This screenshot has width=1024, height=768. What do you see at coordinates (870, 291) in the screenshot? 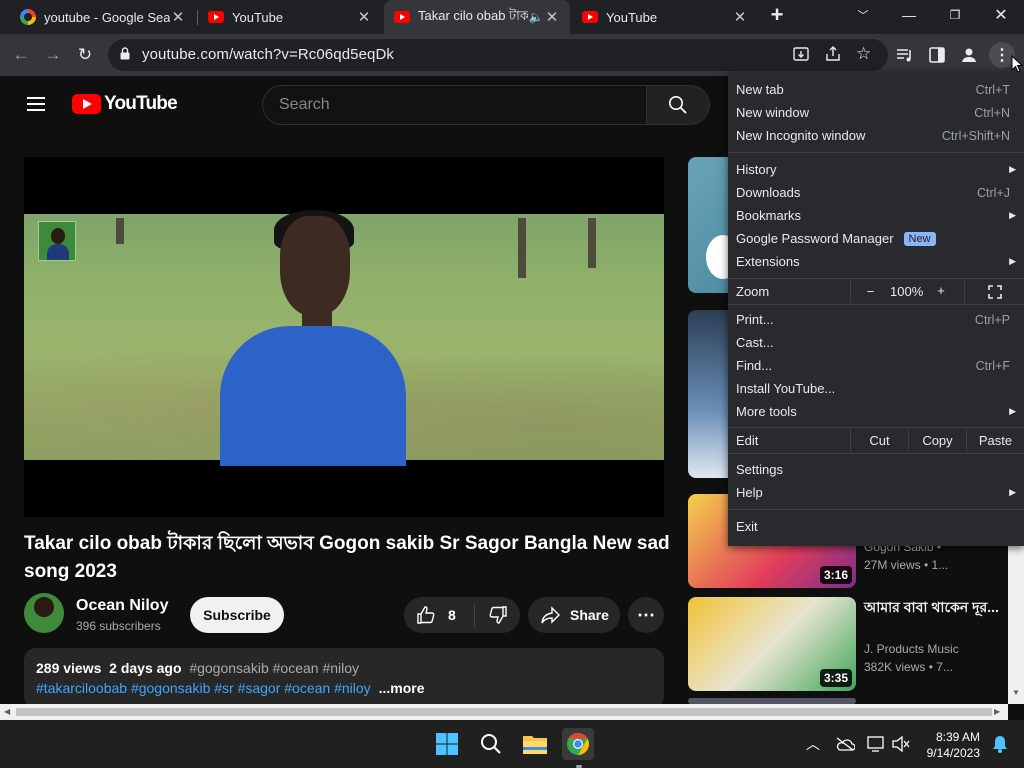
I see `zoom-out-button: −` at bounding box center [870, 291].